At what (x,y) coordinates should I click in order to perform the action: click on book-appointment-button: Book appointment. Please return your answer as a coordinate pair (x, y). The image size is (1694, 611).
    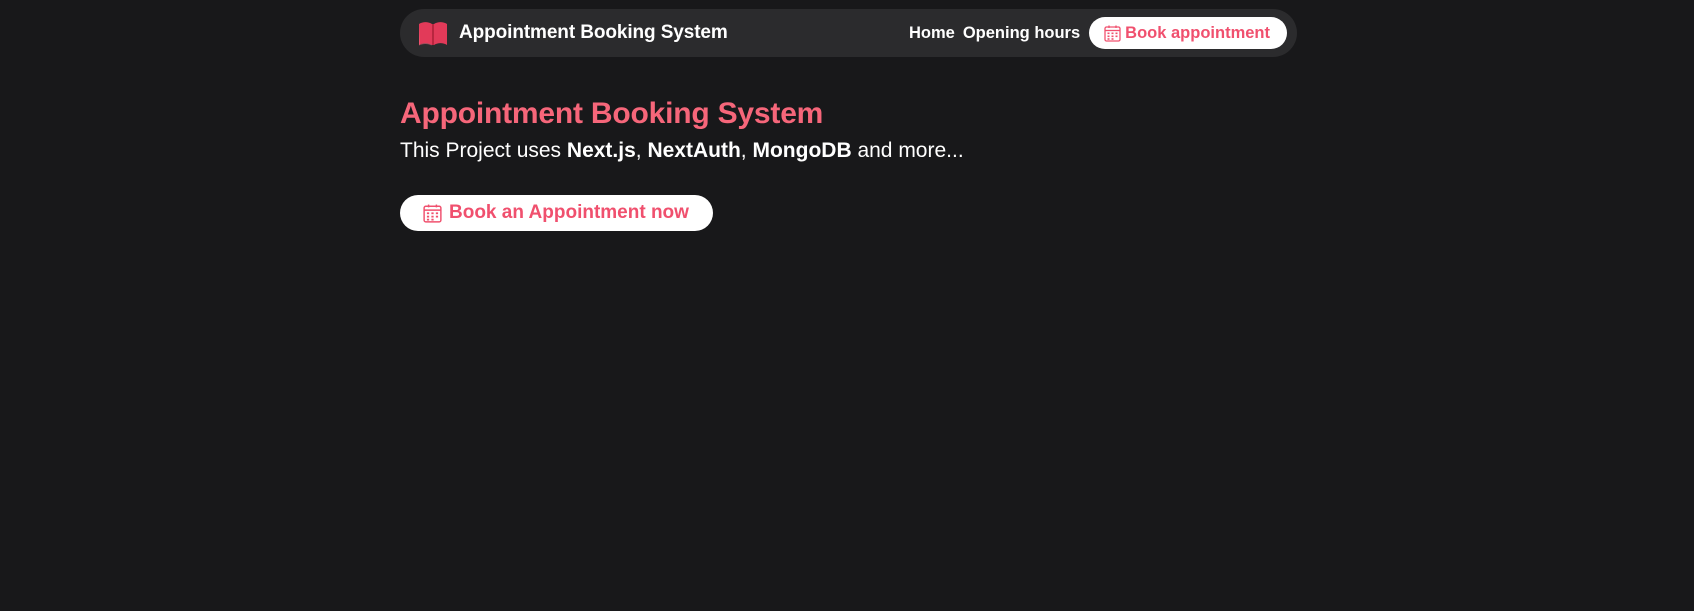
    Looking at the image, I should click on (1188, 33).